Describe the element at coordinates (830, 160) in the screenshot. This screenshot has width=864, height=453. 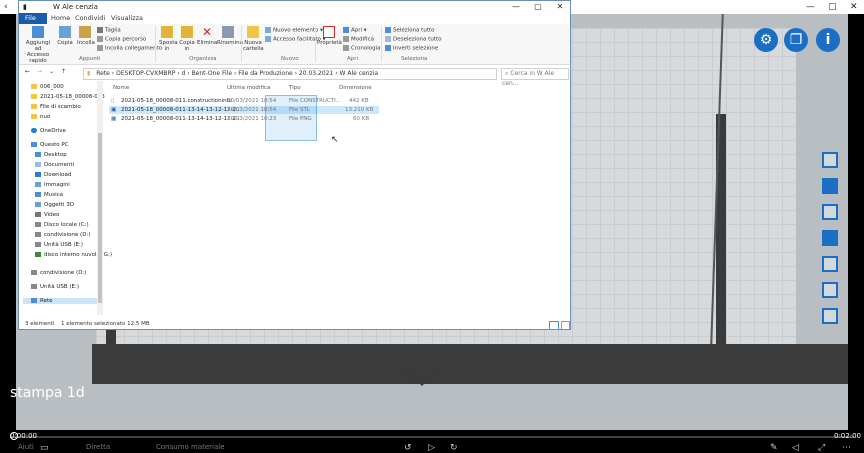
I see `view-iso-cube-icon` at that location.